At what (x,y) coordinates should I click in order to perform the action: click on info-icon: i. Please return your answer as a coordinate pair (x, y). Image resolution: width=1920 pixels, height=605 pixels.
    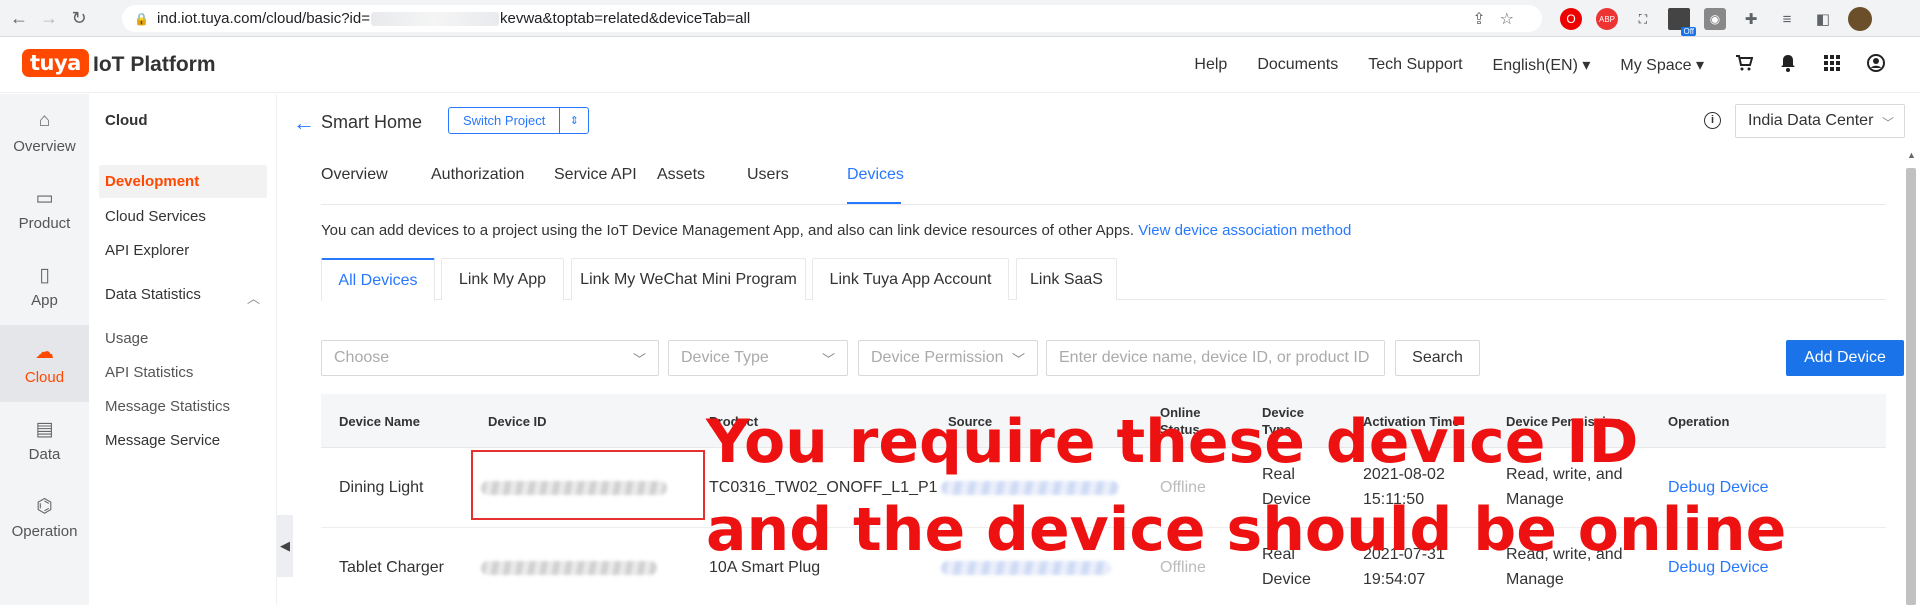
    Looking at the image, I should click on (1712, 120).